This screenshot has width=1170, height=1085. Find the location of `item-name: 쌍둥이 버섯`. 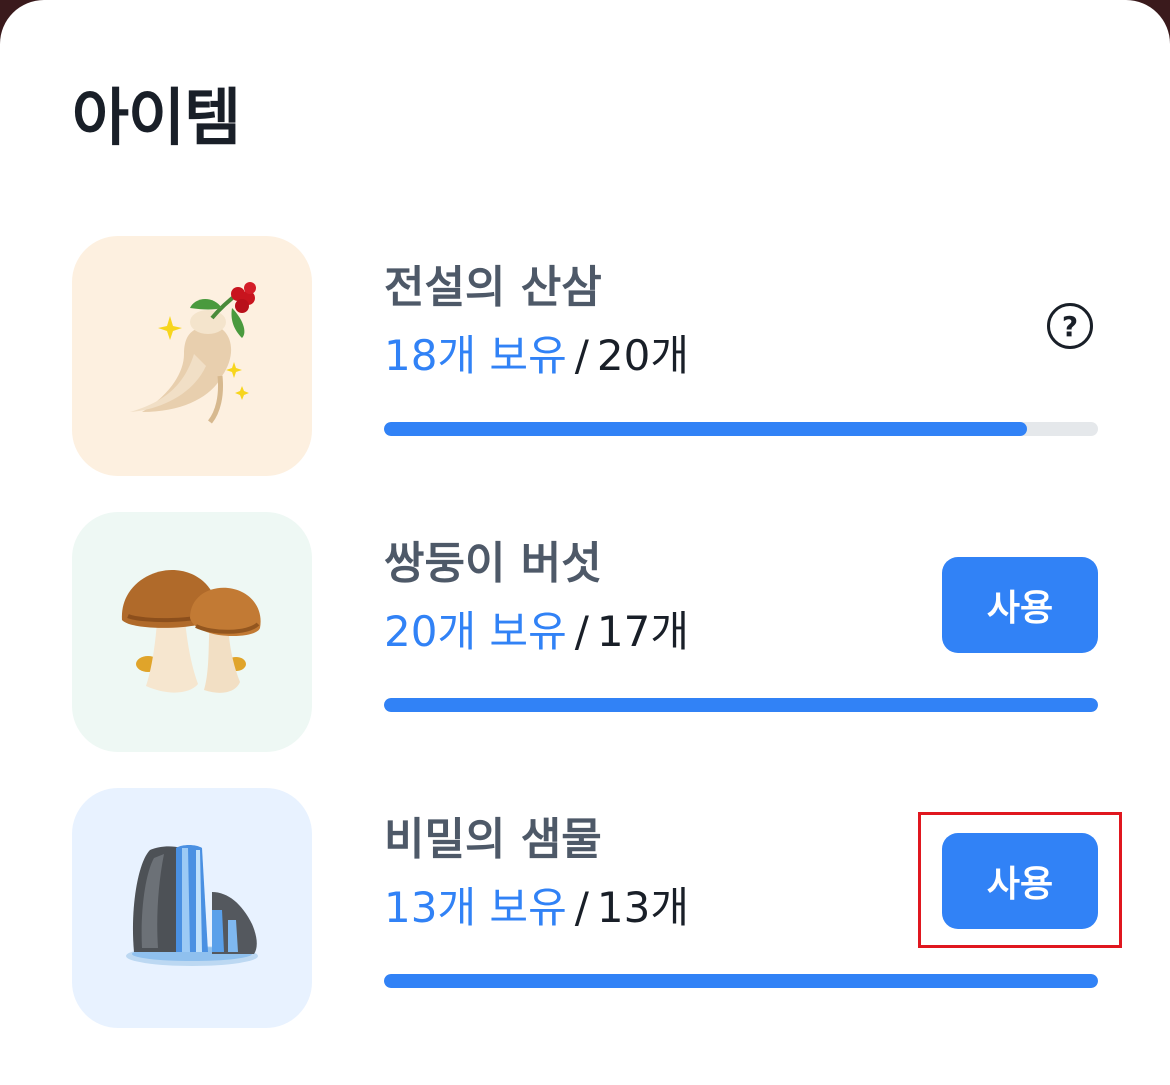

item-name: 쌍둥이 버섯 is located at coordinates (493, 563).